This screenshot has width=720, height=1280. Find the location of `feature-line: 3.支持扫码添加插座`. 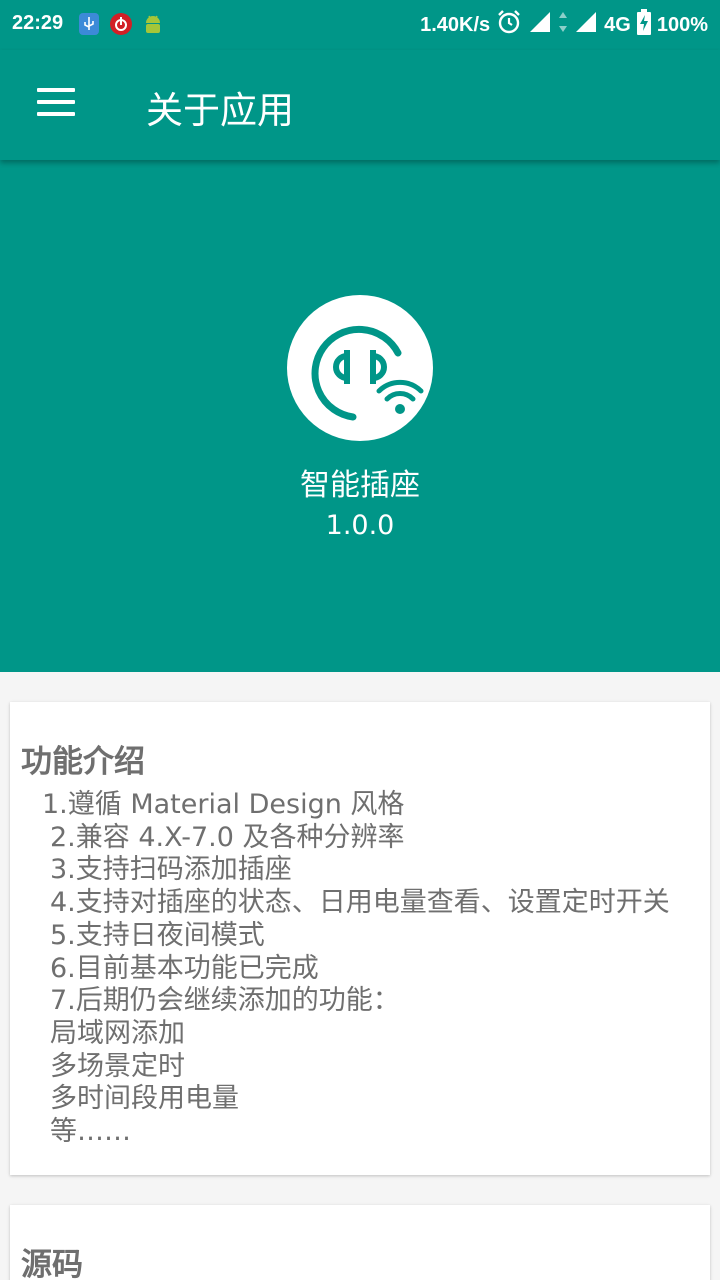

feature-line: 3.支持扫码添加插座 is located at coordinates (171, 870).